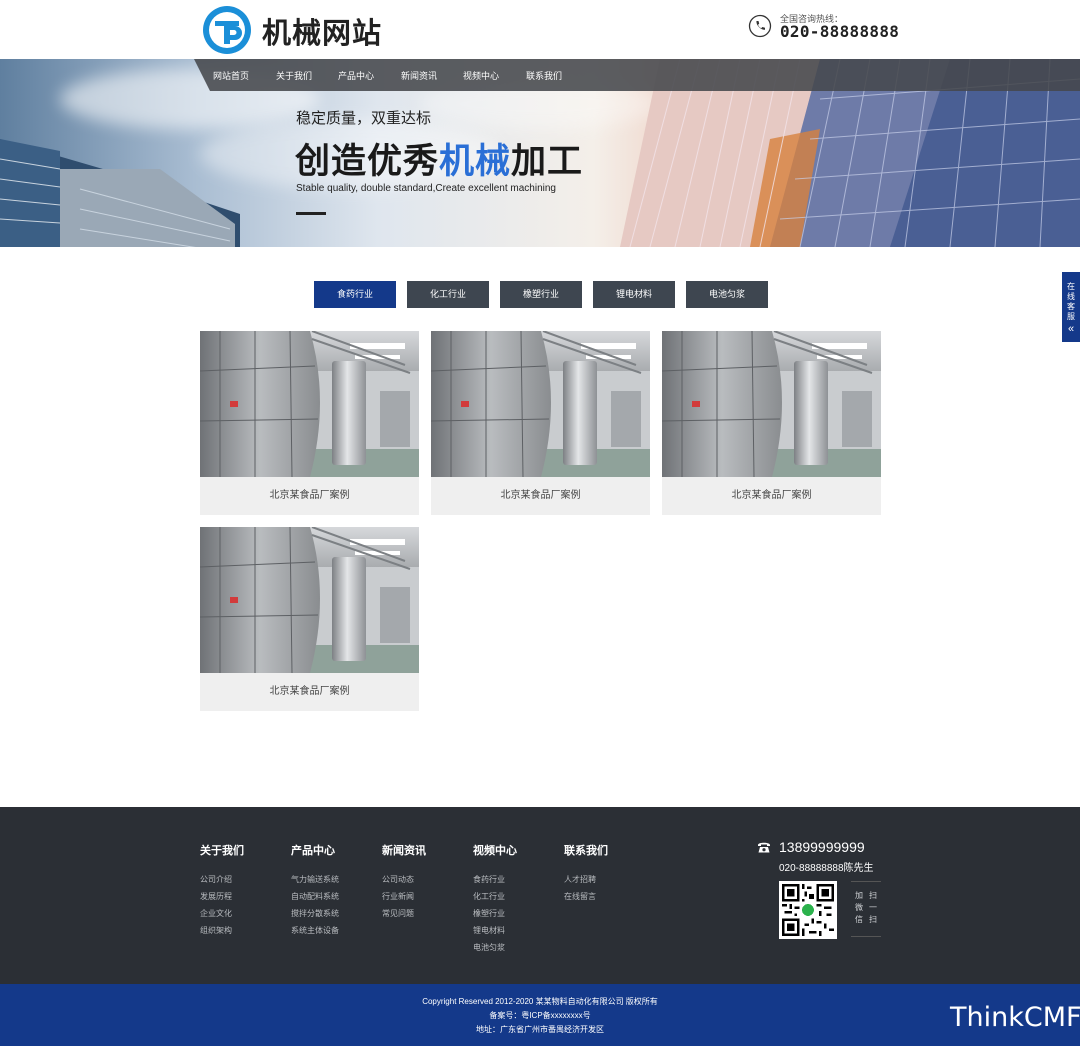  What do you see at coordinates (448, 294) in the screenshot?
I see `tab-chemical: 化工行业` at bounding box center [448, 294].